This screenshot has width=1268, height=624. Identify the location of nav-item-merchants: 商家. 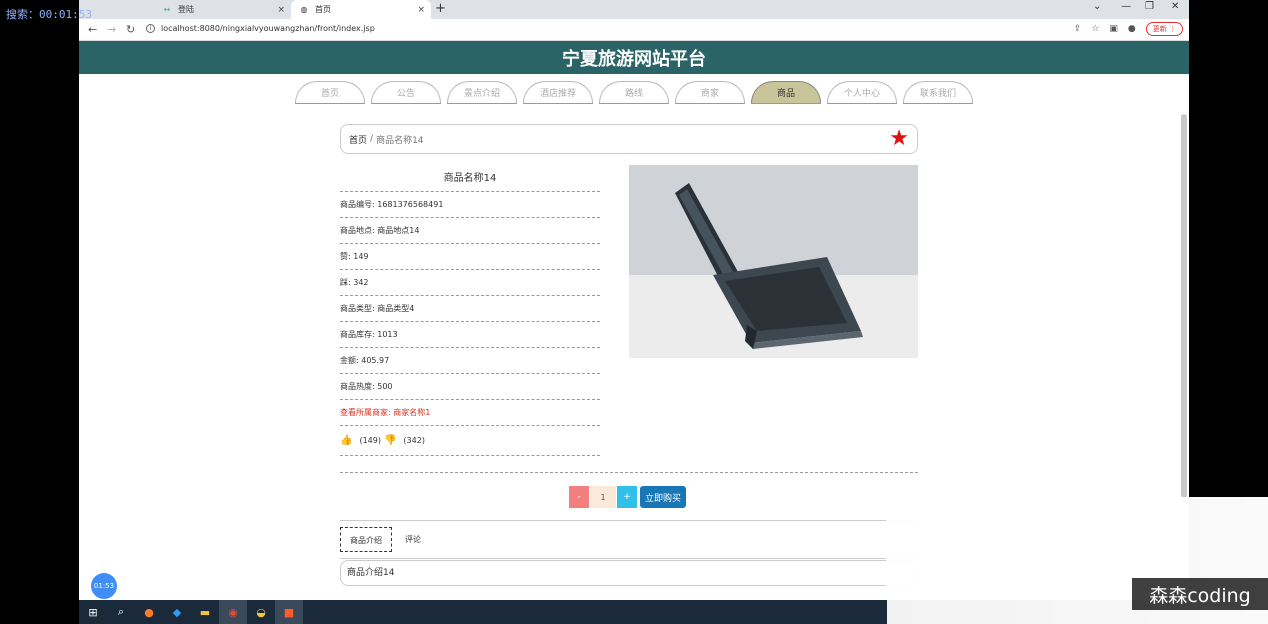
(710, 92).